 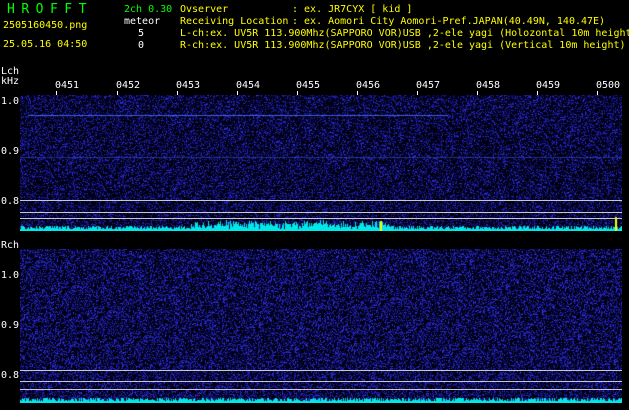 What do you see at coordinates (128, 85) in the screenshot?
I see `time-tick-0452: 0452` at bounding box center [128, 85].